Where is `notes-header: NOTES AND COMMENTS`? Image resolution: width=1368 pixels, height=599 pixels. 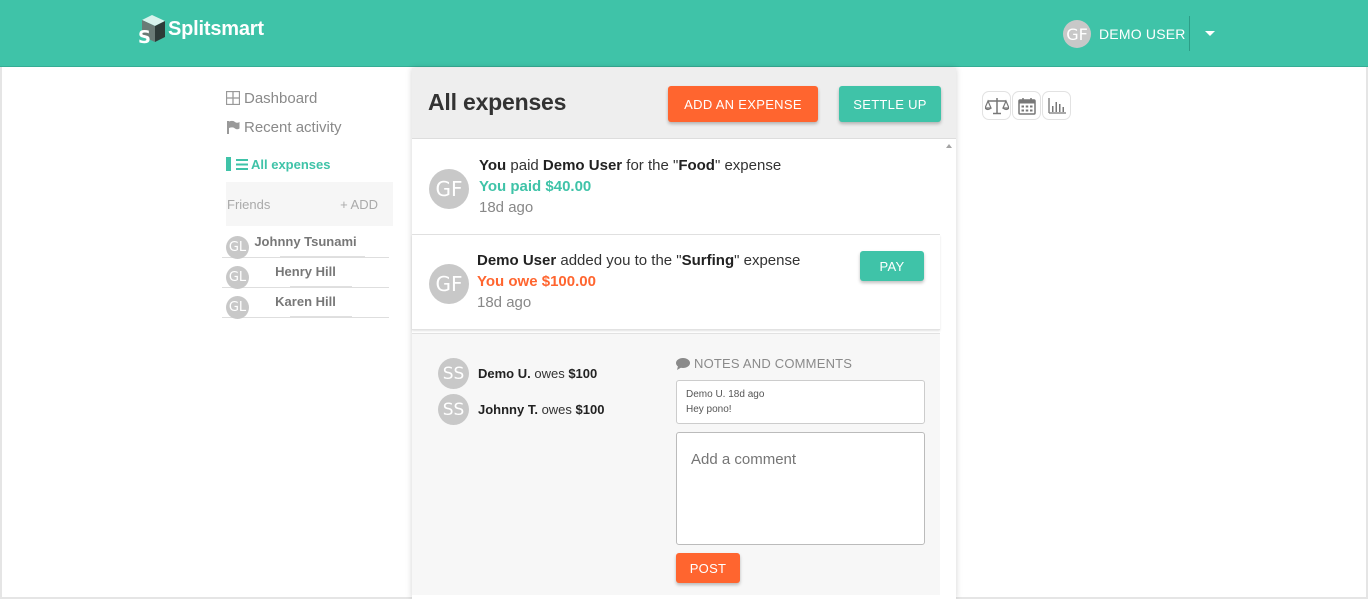 notes-header: NOTES AND COMMENTS is located at coordinates (764, 363).